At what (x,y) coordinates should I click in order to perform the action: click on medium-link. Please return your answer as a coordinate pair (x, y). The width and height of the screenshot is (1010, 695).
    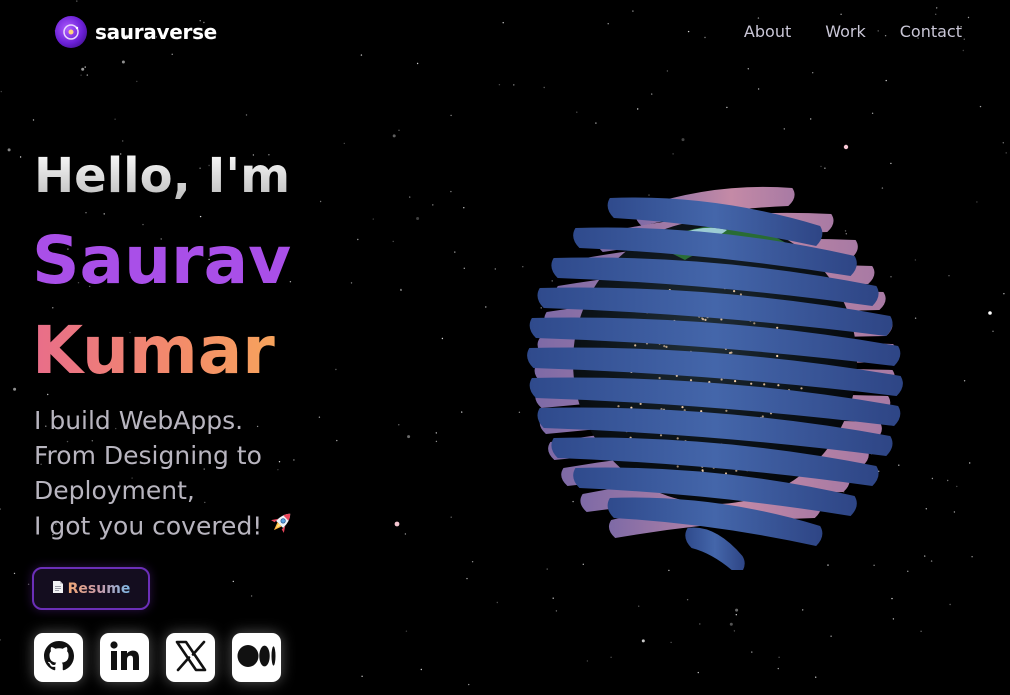
    Looking at the image, I should click on (256, 657).